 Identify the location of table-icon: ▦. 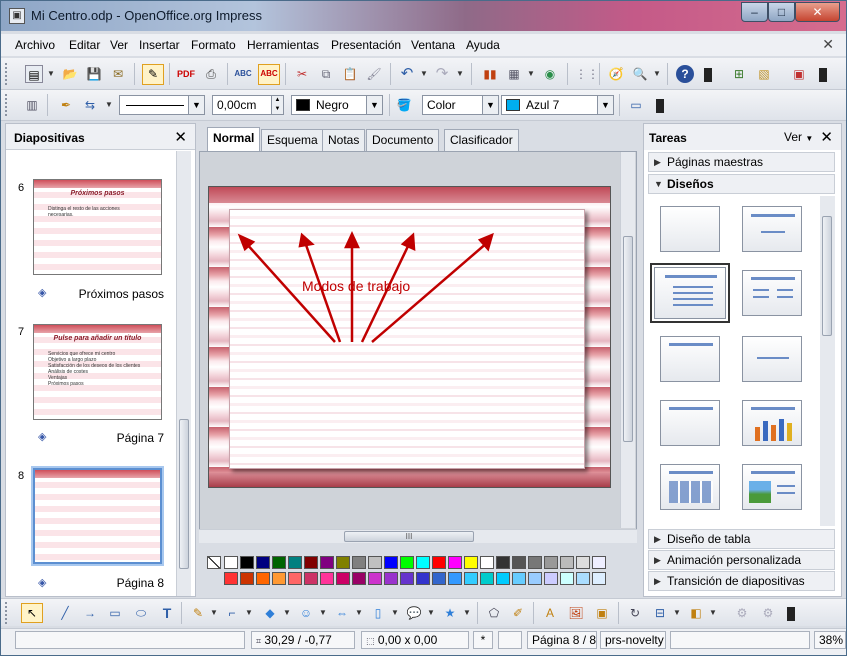
(514, 74).